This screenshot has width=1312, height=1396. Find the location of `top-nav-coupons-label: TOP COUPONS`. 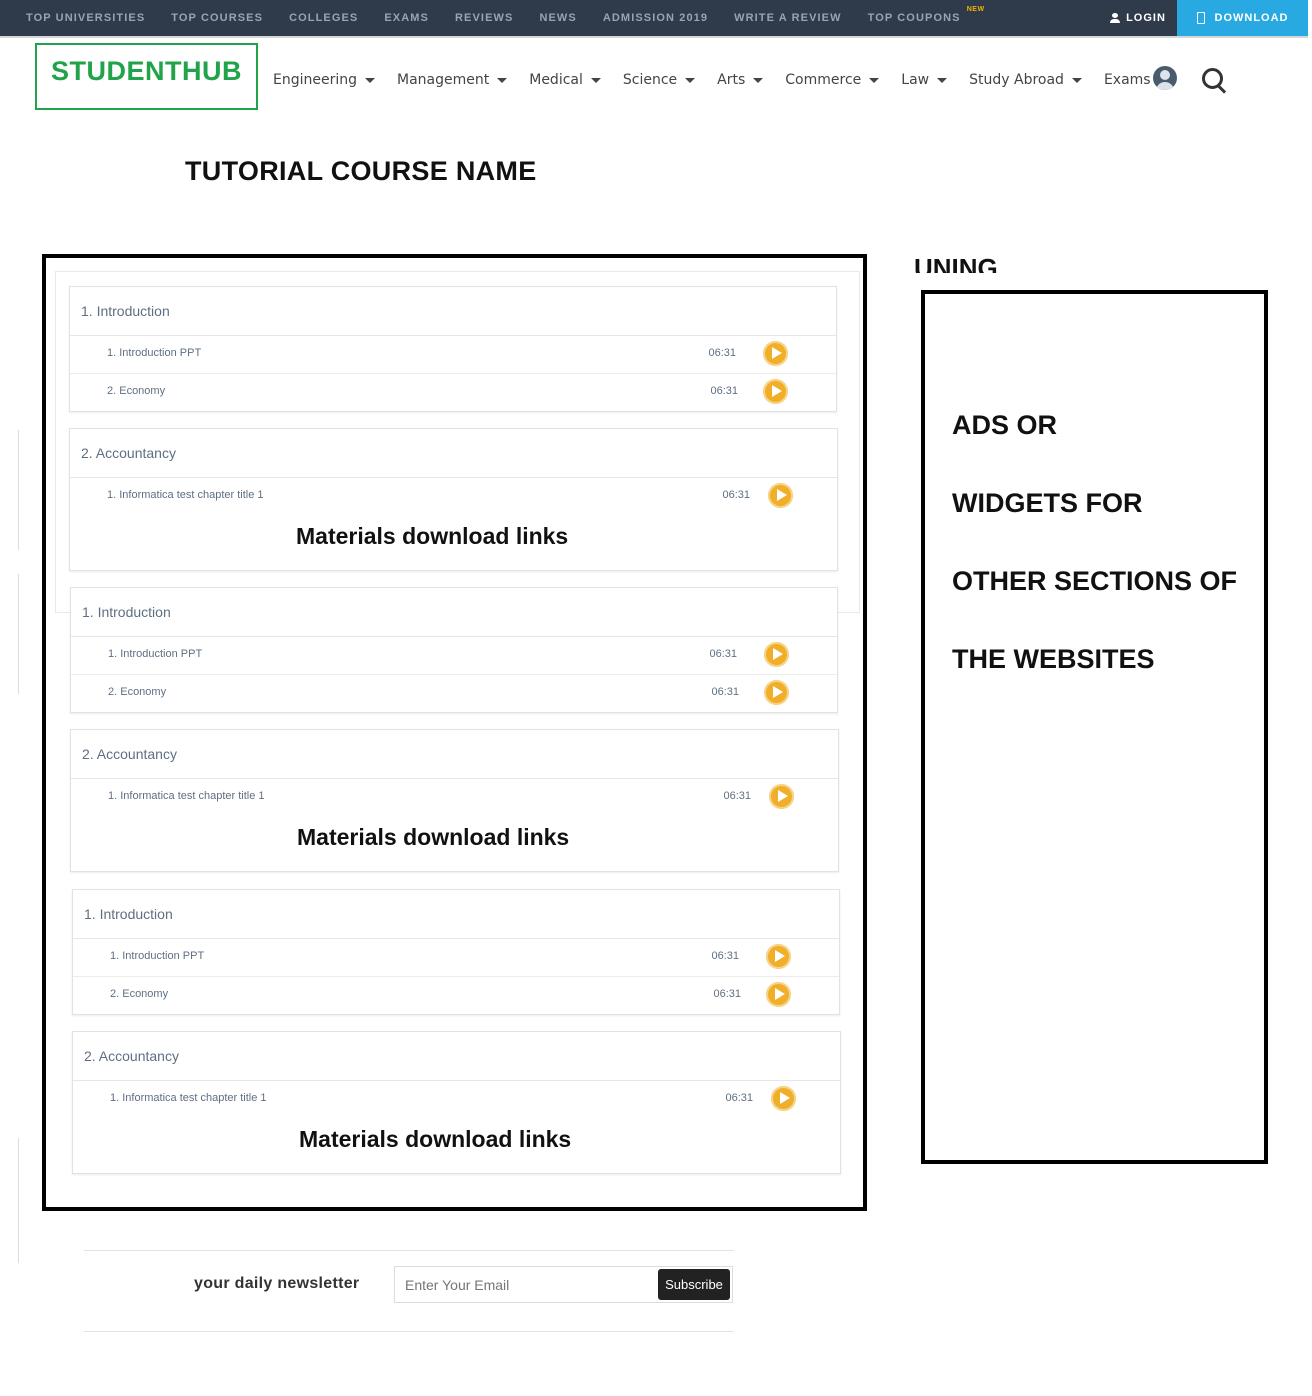

top-nav-coupons-label: TOP COUPONS is located at coordinates (914, 18).